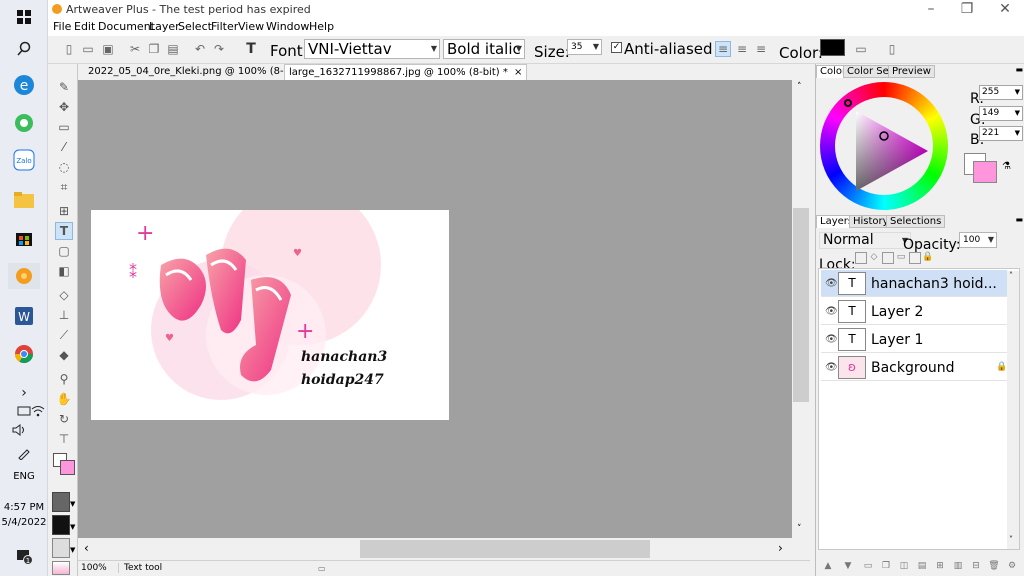  I want to click on eyedropper-icon: ⟋, so click(64, 335).